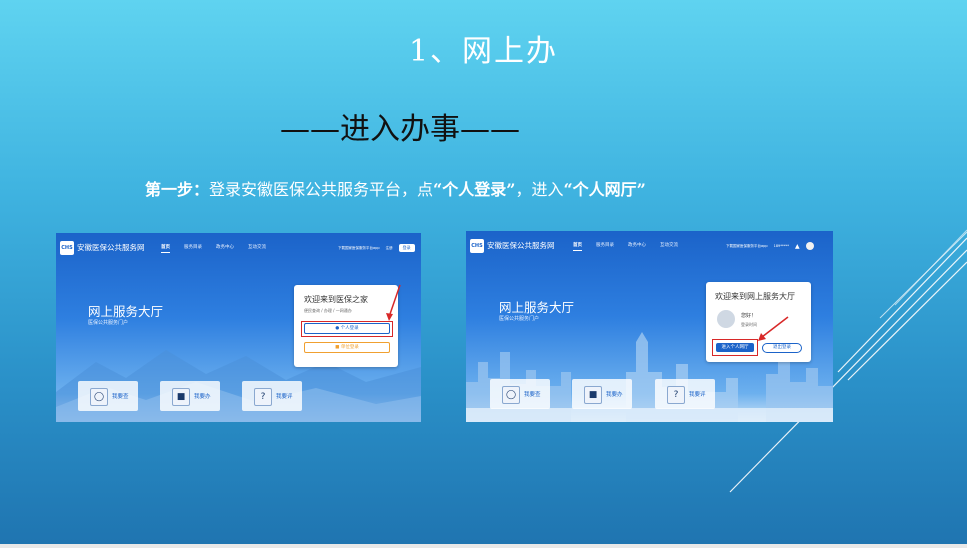 This screenshot has width=967, height=548. What do you see at coordinates (400, 129) in the screenshot?
I see `slide-subtitle: ——进入办事——` at bounding box center [400, 129].